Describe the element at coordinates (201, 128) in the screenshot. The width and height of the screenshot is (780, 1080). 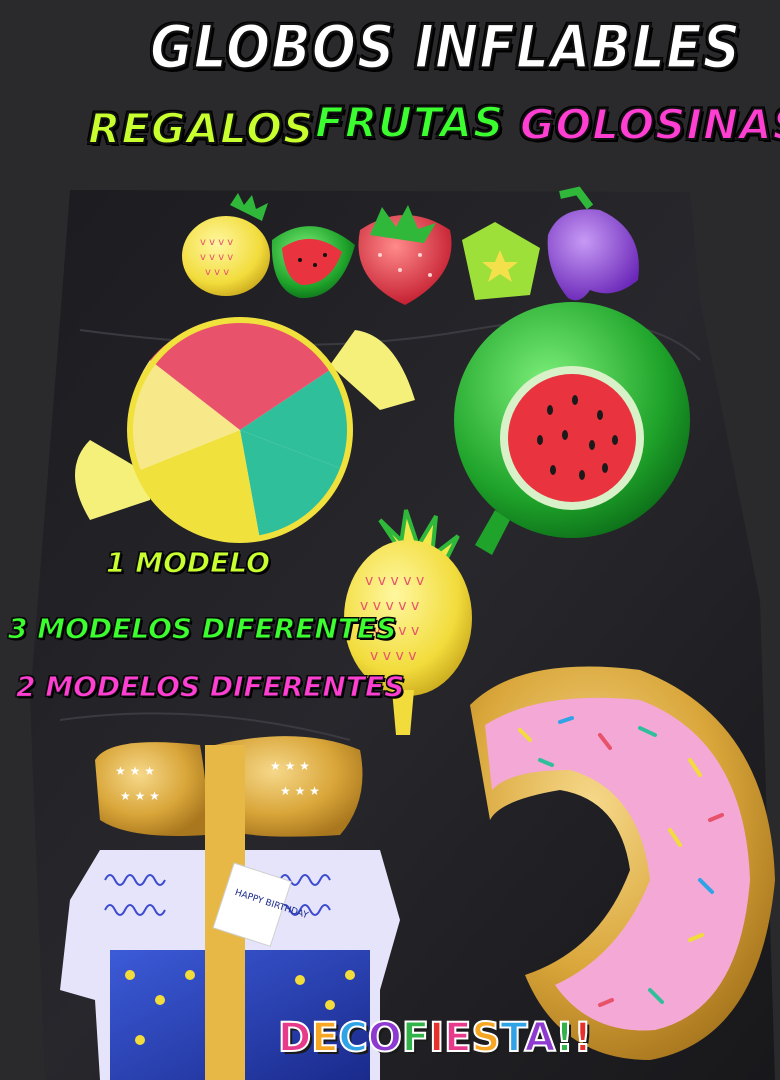
I see `category-regalos: REGALOS` at that location.